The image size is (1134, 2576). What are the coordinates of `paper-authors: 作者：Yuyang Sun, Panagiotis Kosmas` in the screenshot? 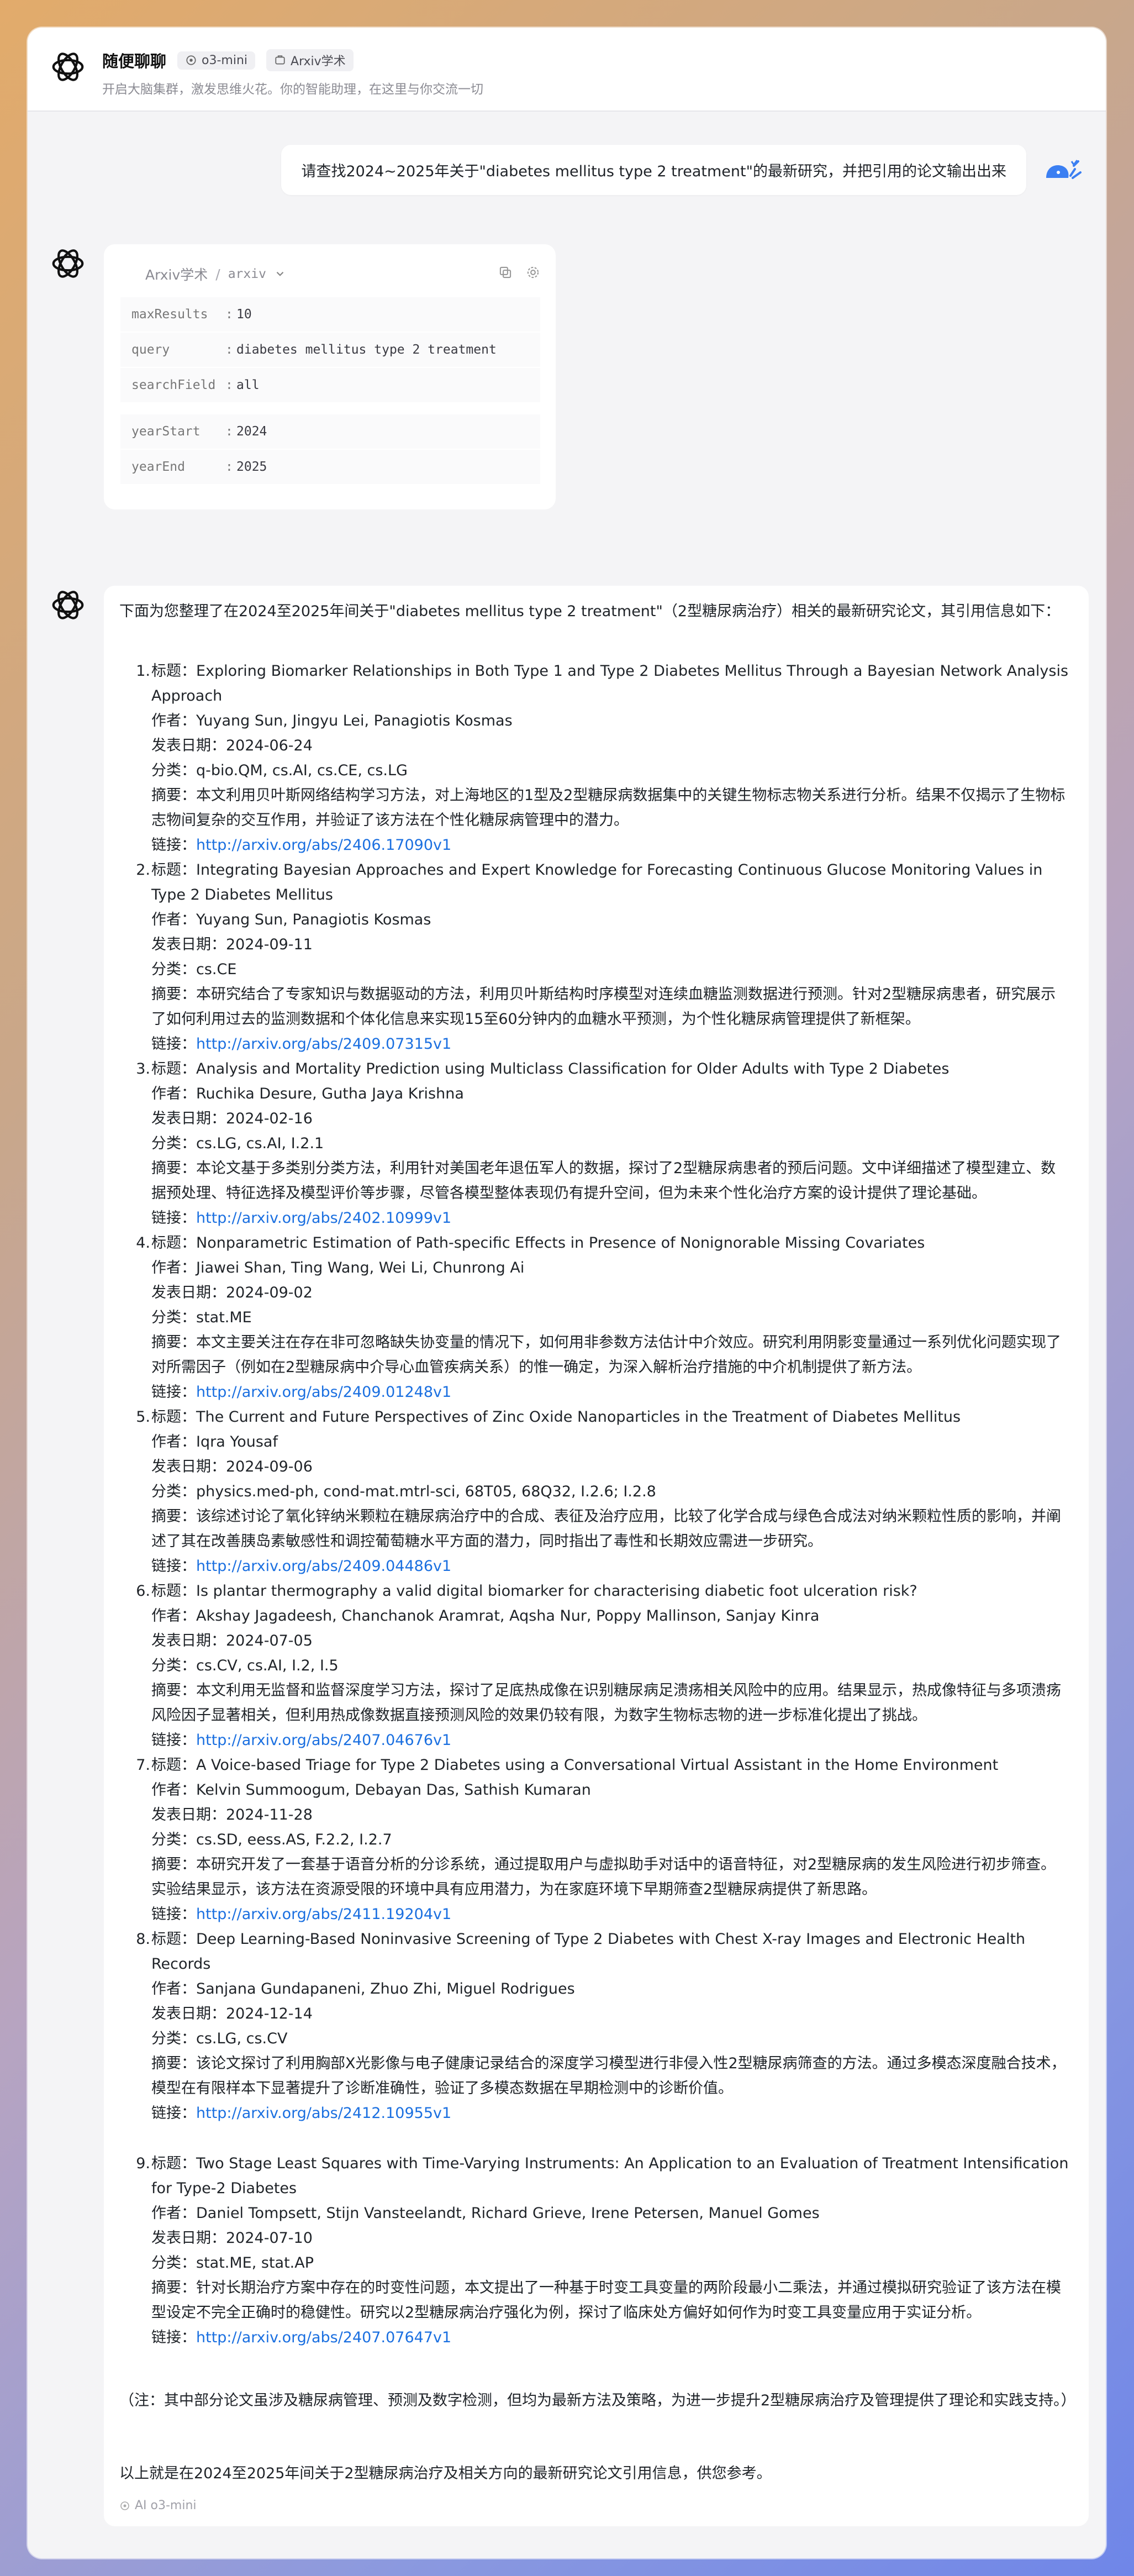 It's located at (291, 919).